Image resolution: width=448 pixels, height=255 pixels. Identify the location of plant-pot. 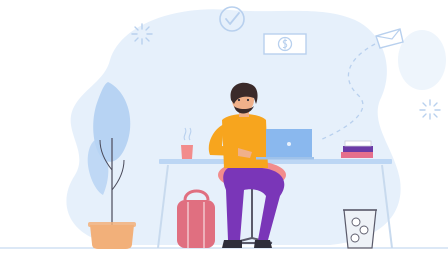
(112, 237).